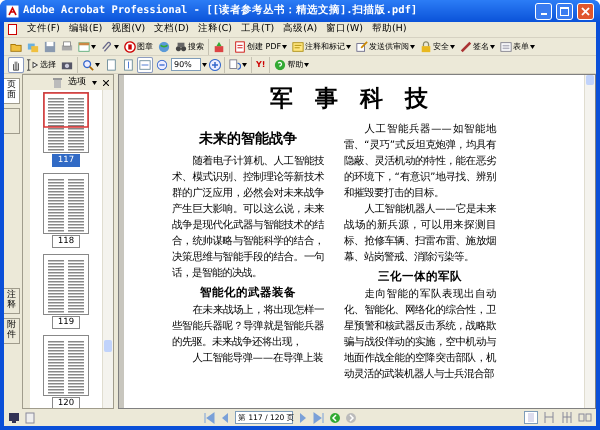 This screenshot has height=430, width=600. I want to click on zoom-out-icon, so click(162, 64).